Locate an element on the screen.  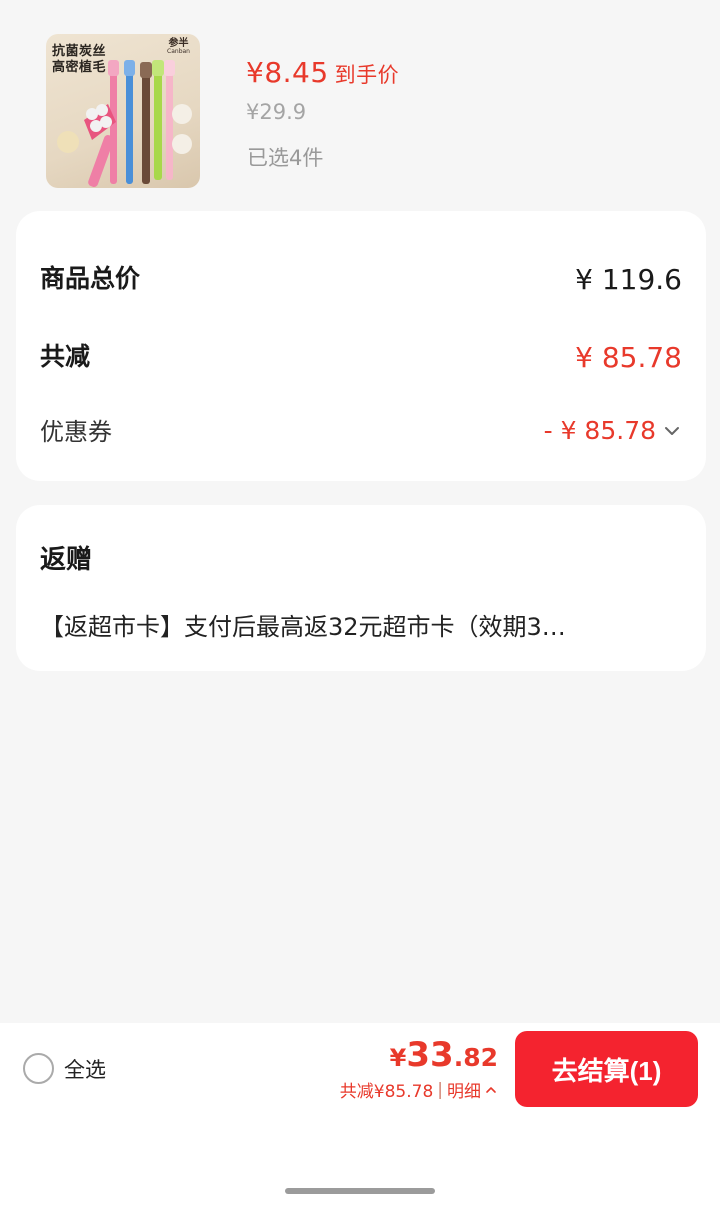
detail-saved: 共减¥85.78 is located at coordinates (386, 1092).